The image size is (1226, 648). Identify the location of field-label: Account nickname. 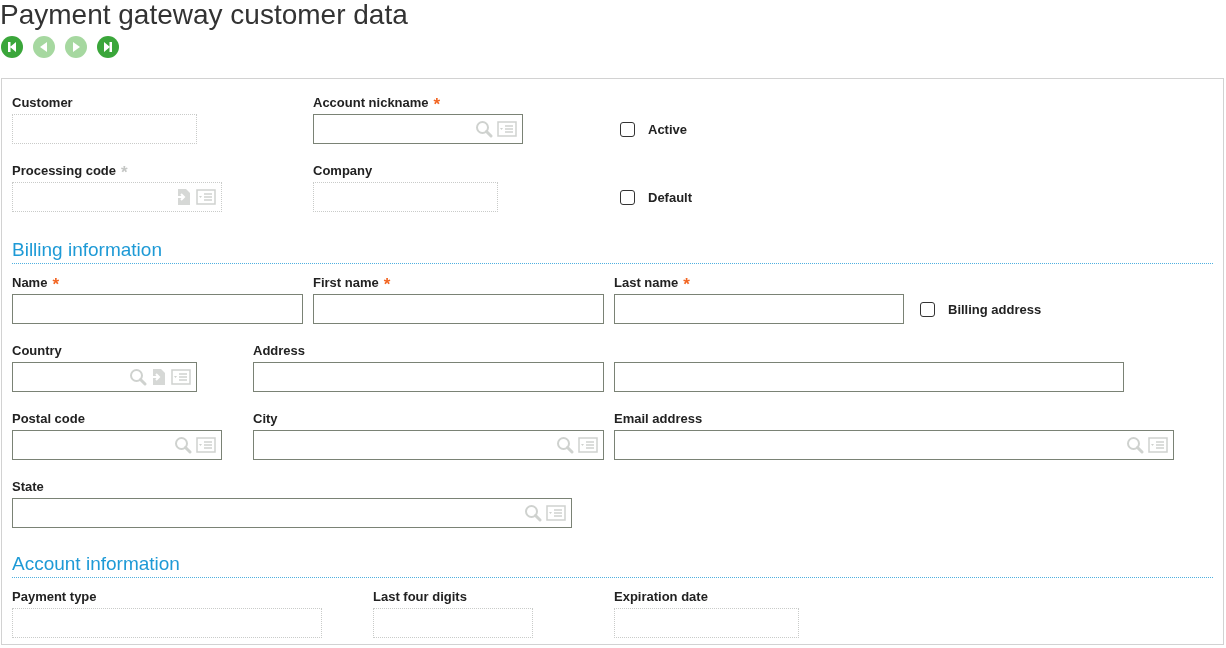
(371, 103).